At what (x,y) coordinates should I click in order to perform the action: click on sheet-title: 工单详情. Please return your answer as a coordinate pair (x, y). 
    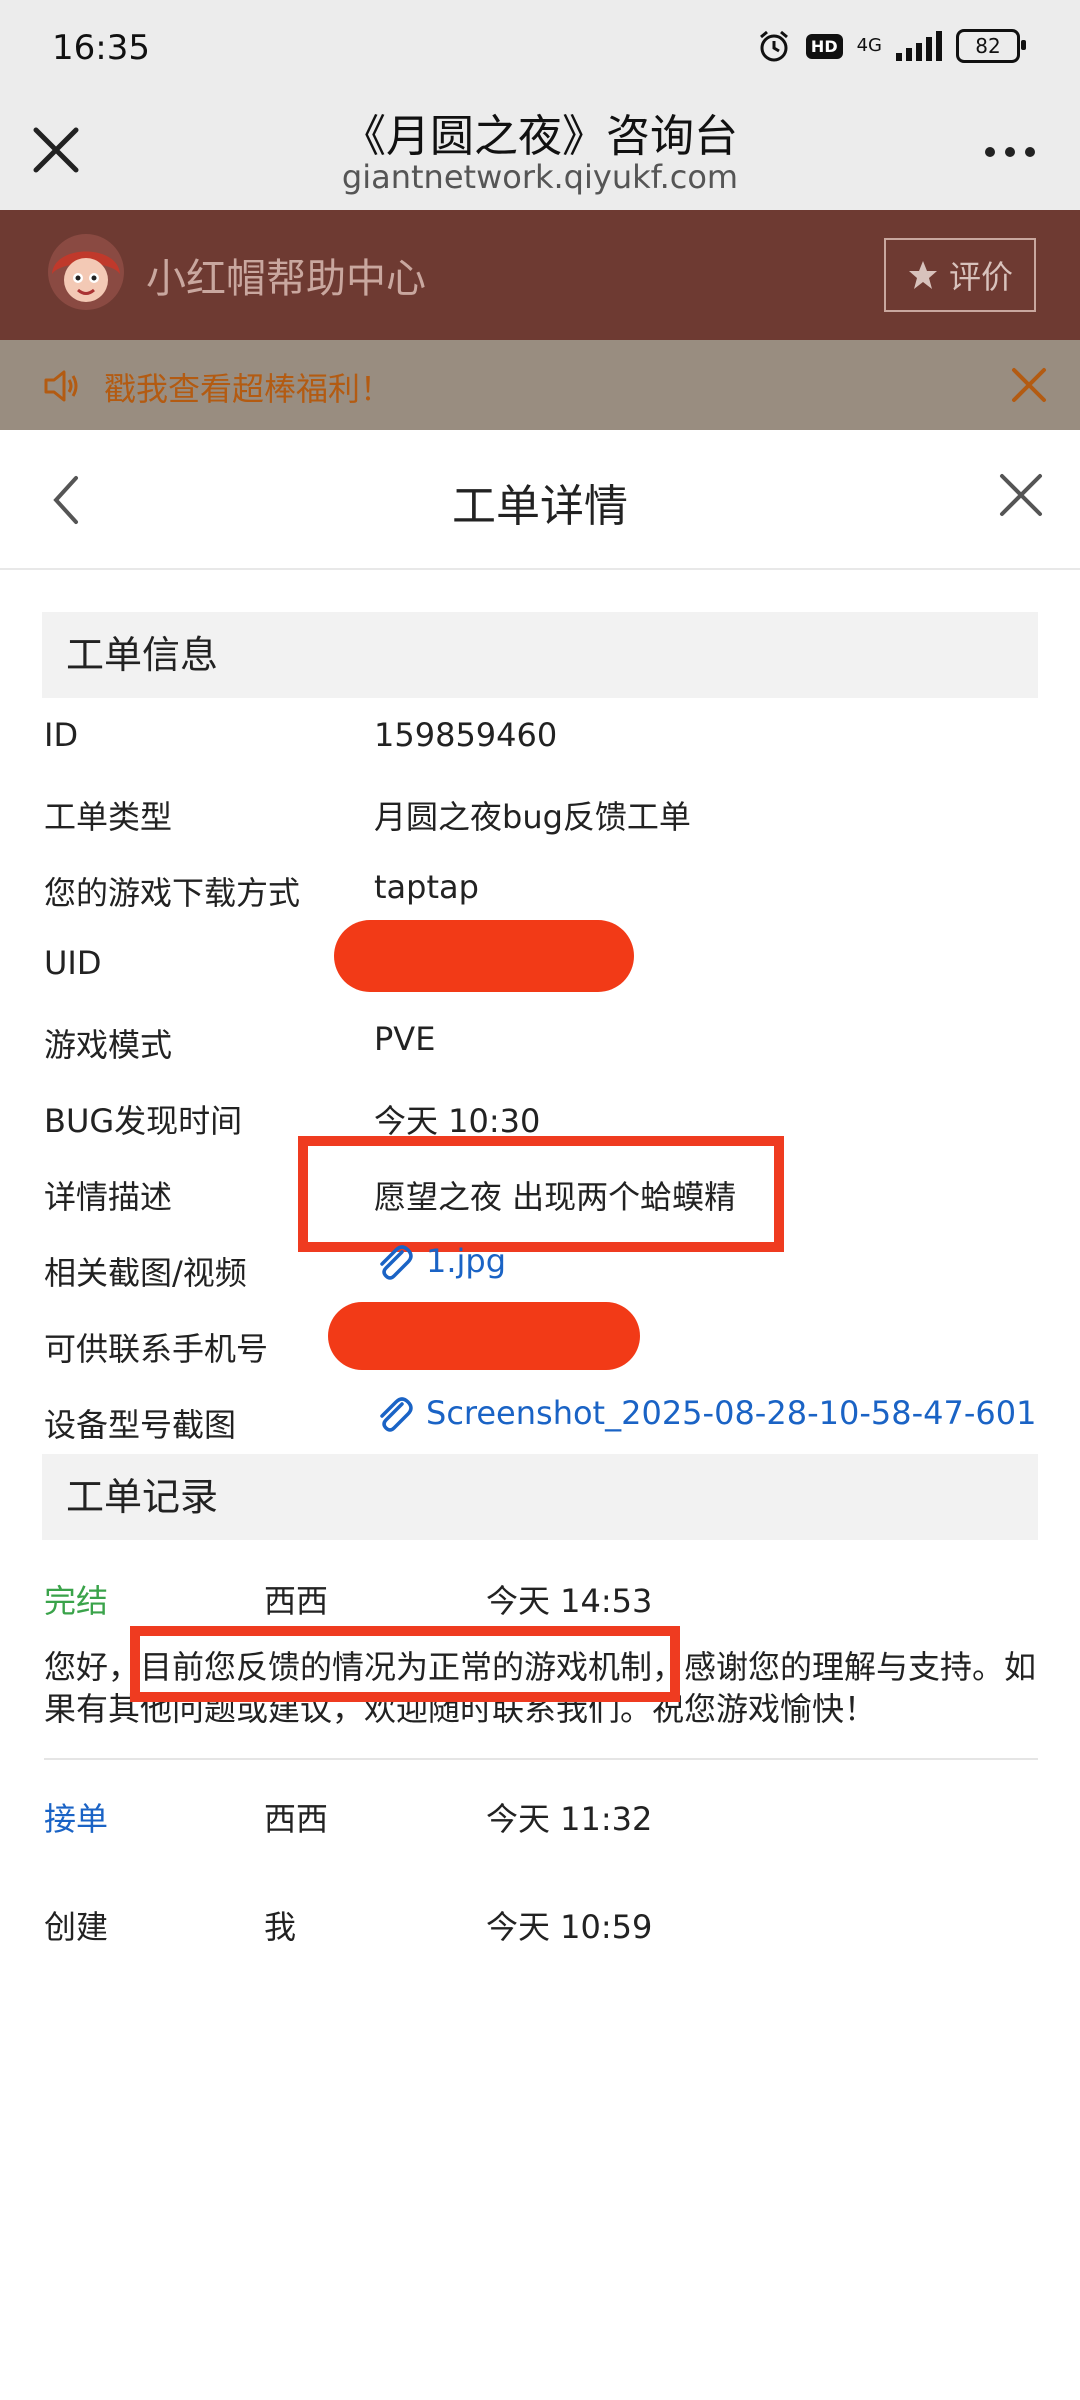
    Looking at the image, I should click on (540, 506).